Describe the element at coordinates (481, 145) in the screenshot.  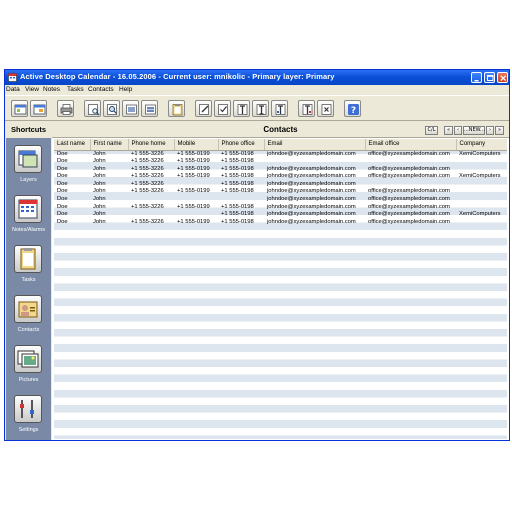
I see `column-company: Company` at that location.